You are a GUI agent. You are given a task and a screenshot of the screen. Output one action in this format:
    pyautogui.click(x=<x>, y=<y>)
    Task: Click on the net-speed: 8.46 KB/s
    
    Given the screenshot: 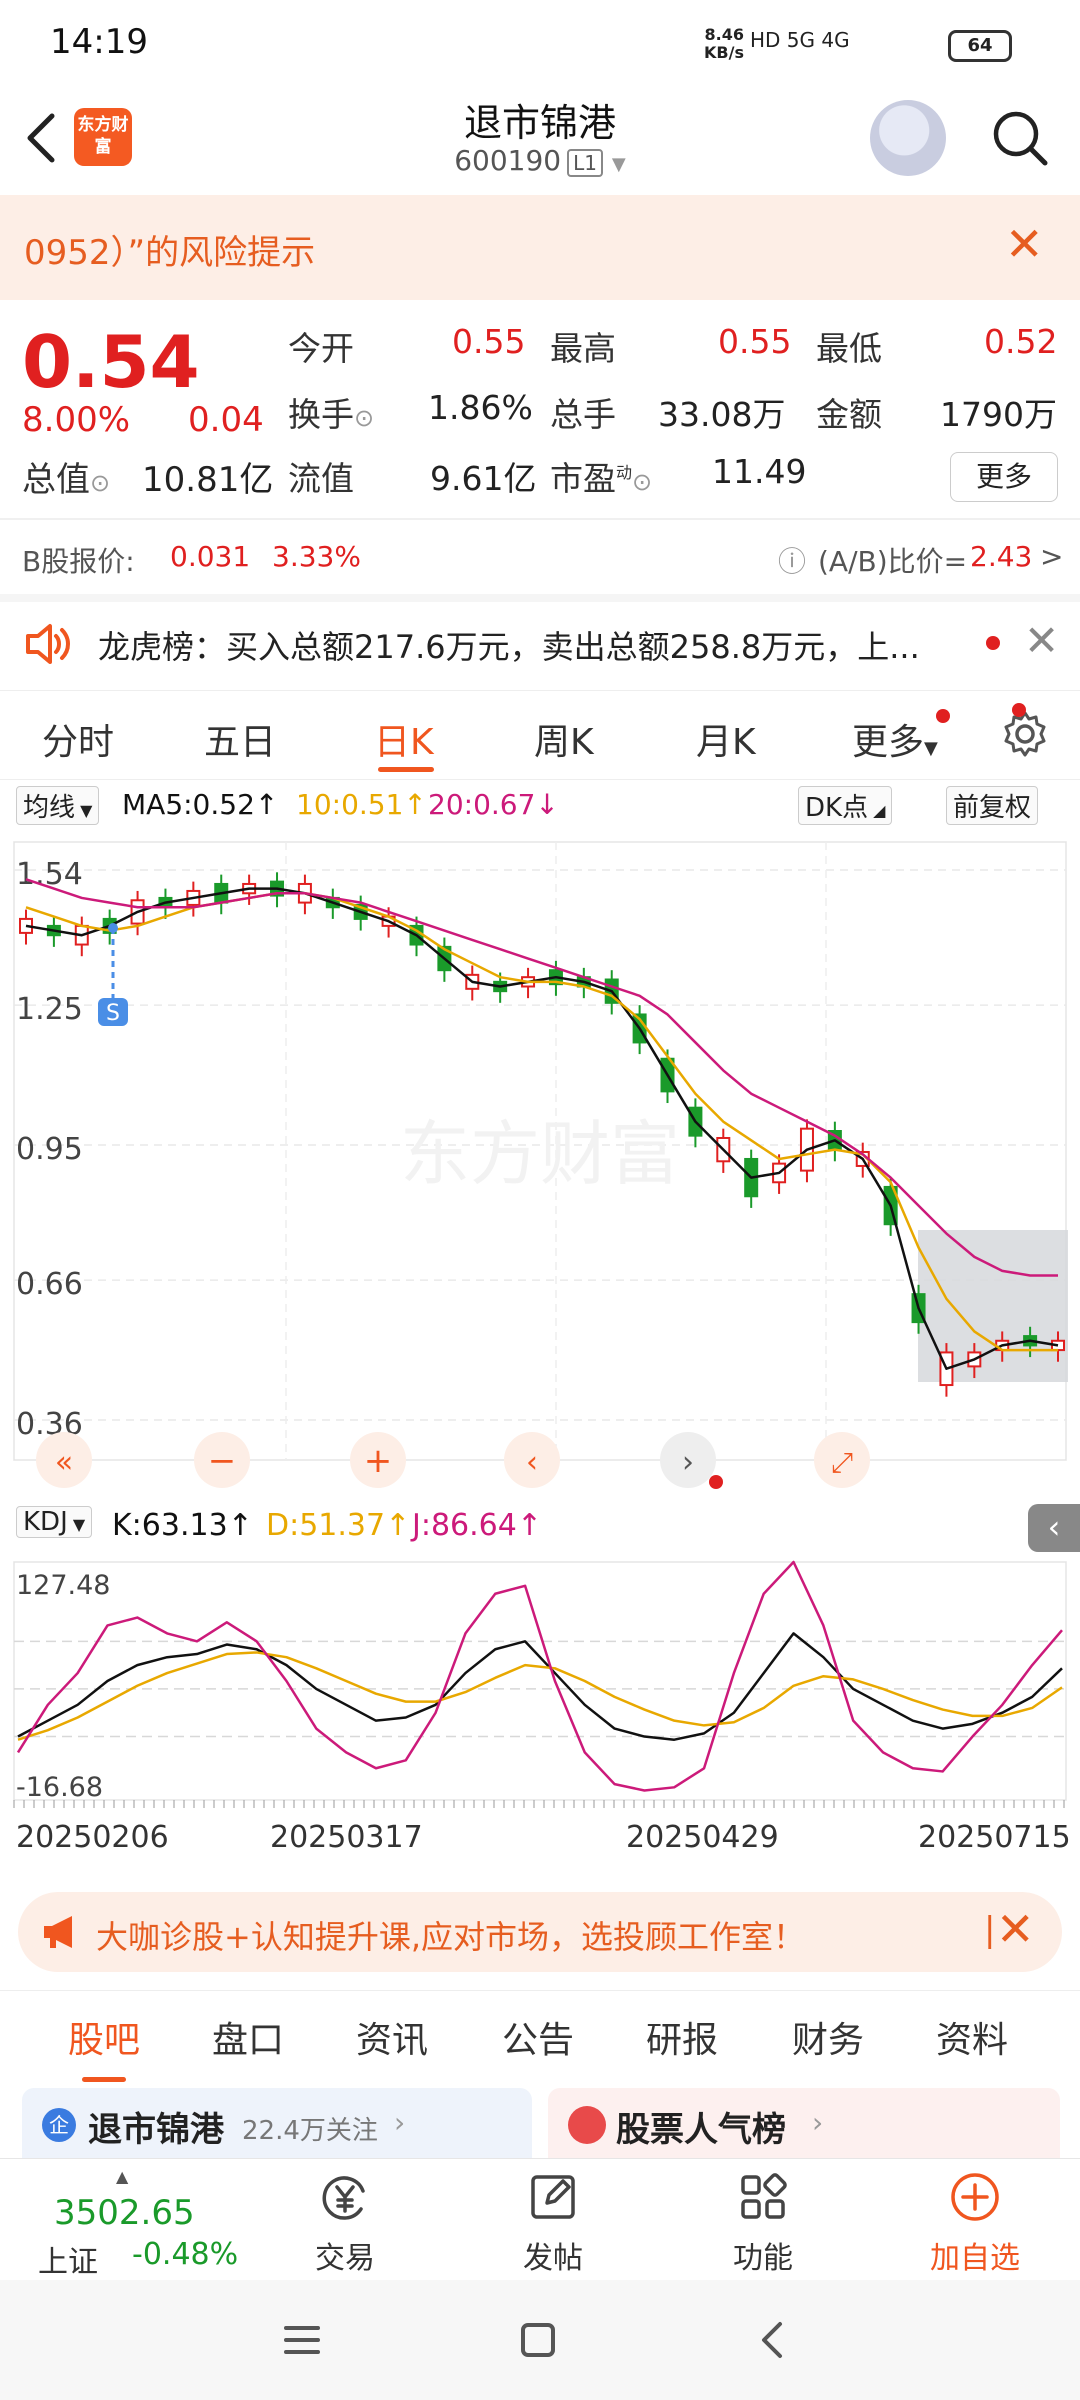 What is the action you would take?
    pyautogui.click(x=724, y=43)
    